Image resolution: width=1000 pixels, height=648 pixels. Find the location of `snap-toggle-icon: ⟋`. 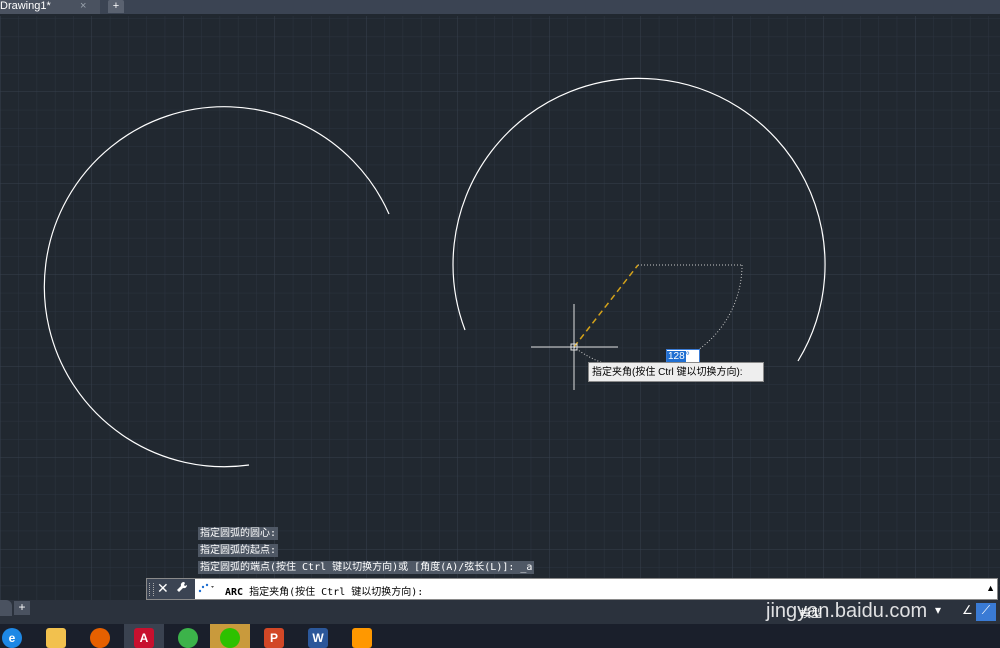

snap-toggle-icon: ⟋ is located at coordinates (986, 612).